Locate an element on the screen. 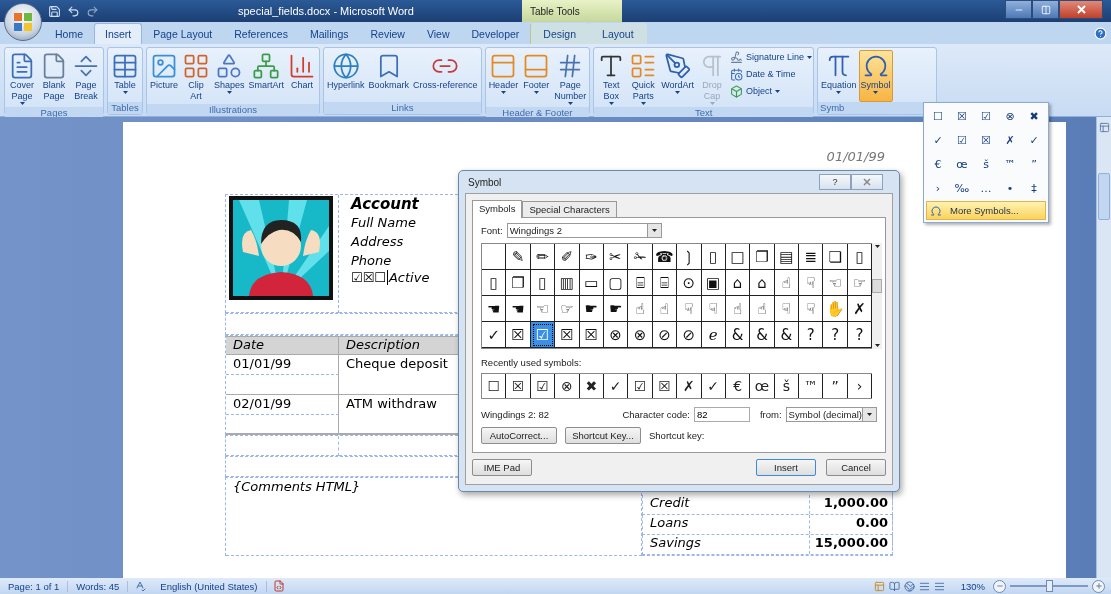 This screenshot has width=1111, height=594. ime-pad-button: IME Pad is located at coordinates (502, 467).